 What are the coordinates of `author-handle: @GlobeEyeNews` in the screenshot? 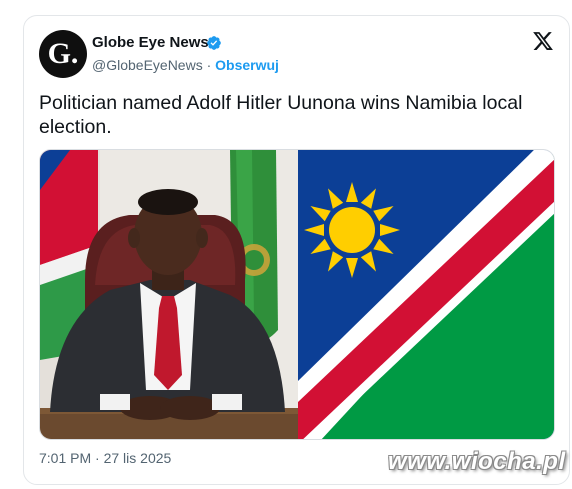 It's located at (147, 65).